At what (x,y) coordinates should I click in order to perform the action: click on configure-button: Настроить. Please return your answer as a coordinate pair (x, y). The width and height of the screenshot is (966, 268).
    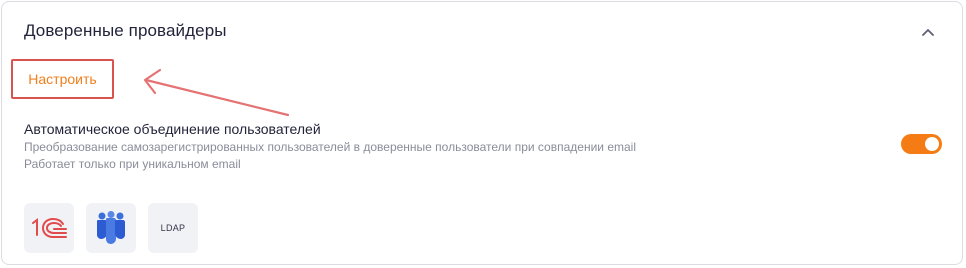
    Looking at the image, I should click on (62, 79).